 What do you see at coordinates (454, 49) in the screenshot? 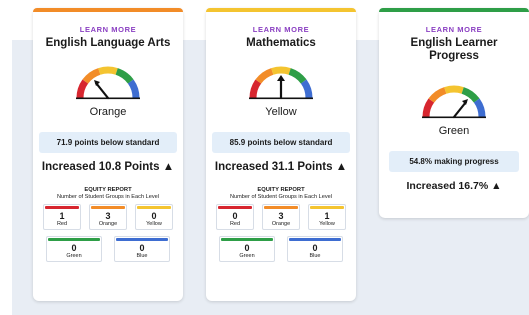
I see `card-title: English Learner Progress` at bounding box center [454, 49].